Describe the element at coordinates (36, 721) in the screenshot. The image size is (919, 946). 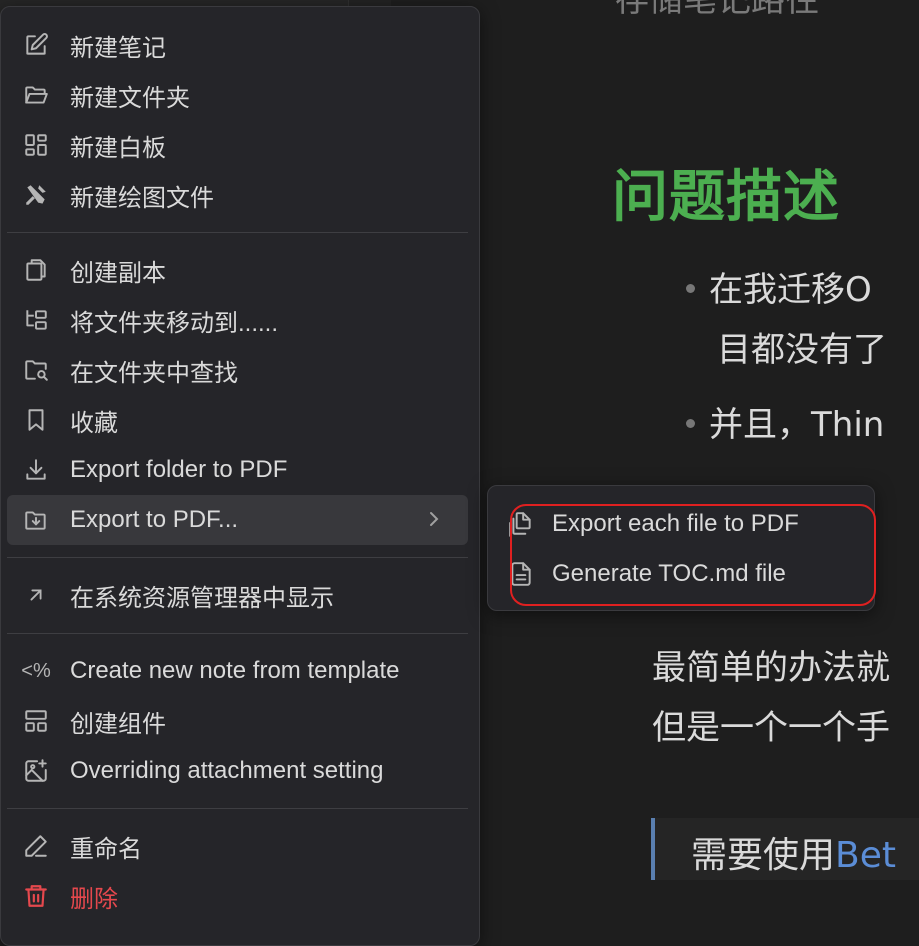
I see `layout-grid-icon` at that location.